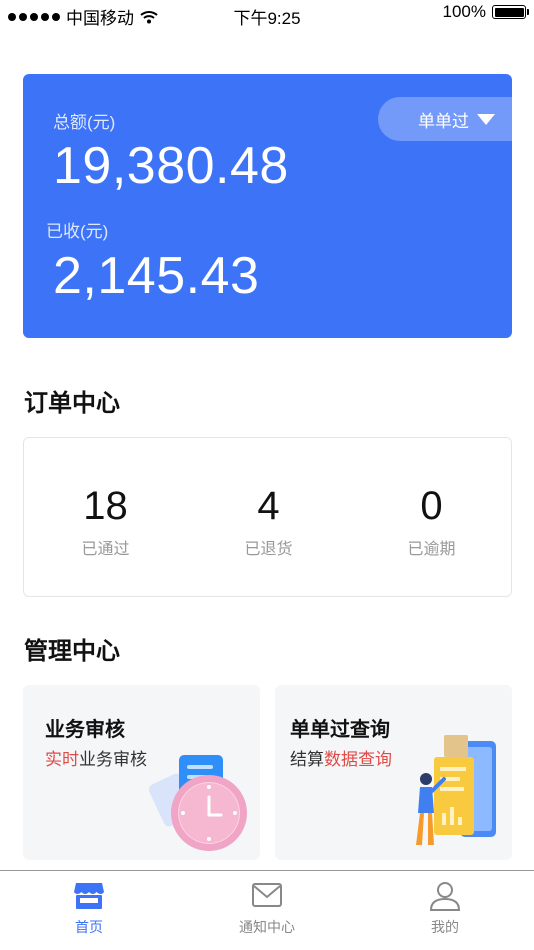 The width and height of the screenshot is (534, 950). Describe the element at coordinates (268, 506) in the screenshot. I see `stat-value: 4` at that location.